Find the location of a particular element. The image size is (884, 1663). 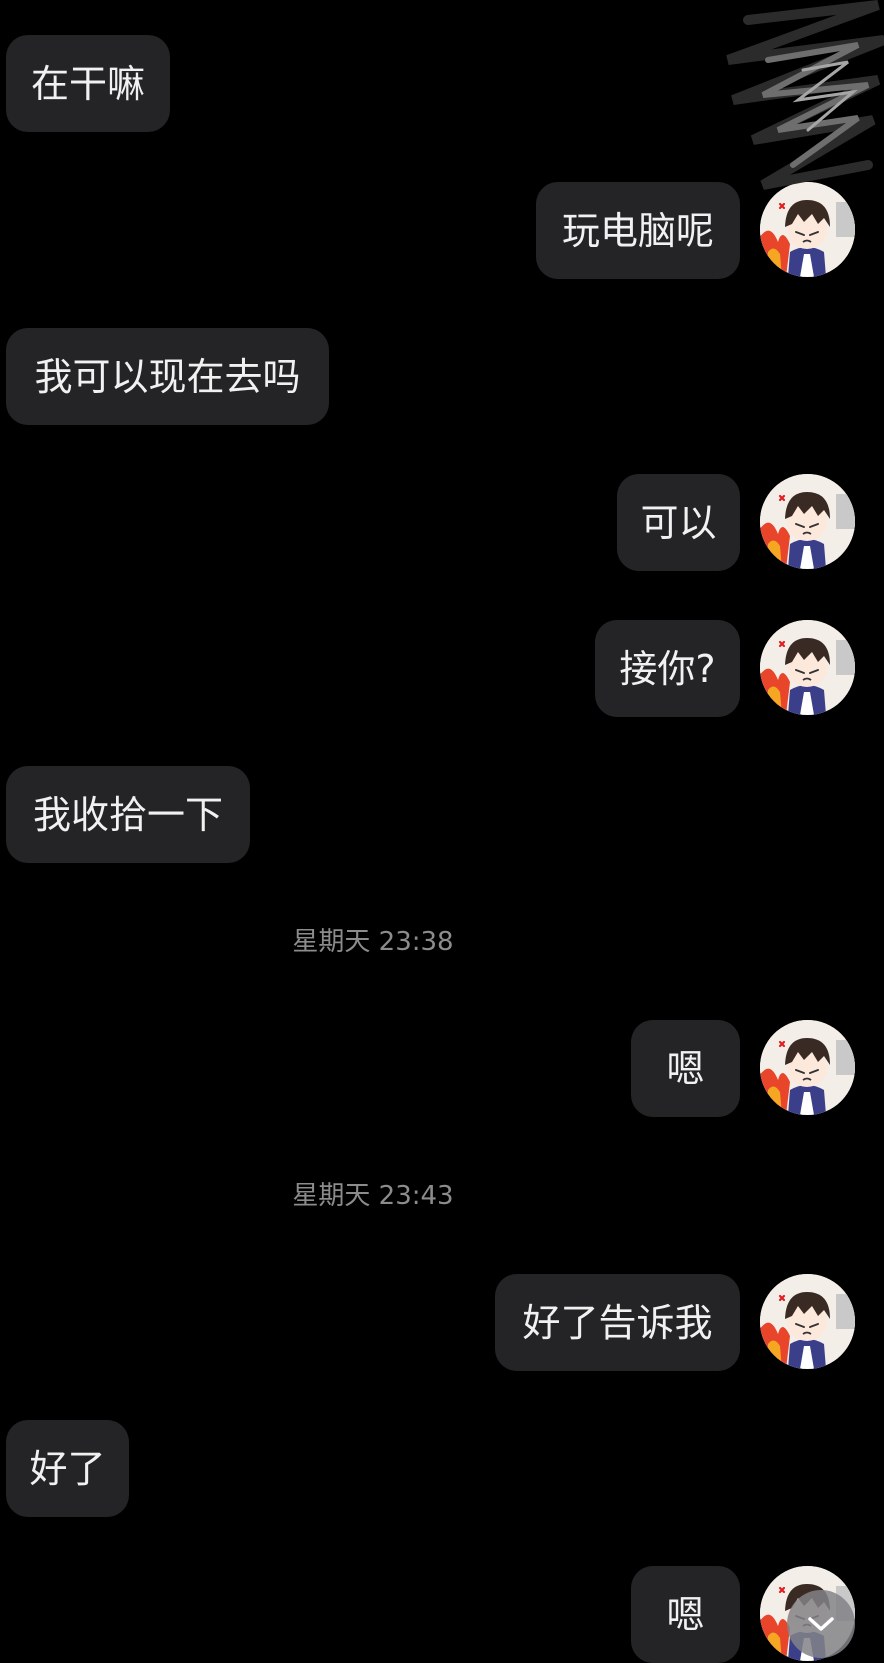

timestamp: 星期天 23:43 is located at coordinates (373, 1196).